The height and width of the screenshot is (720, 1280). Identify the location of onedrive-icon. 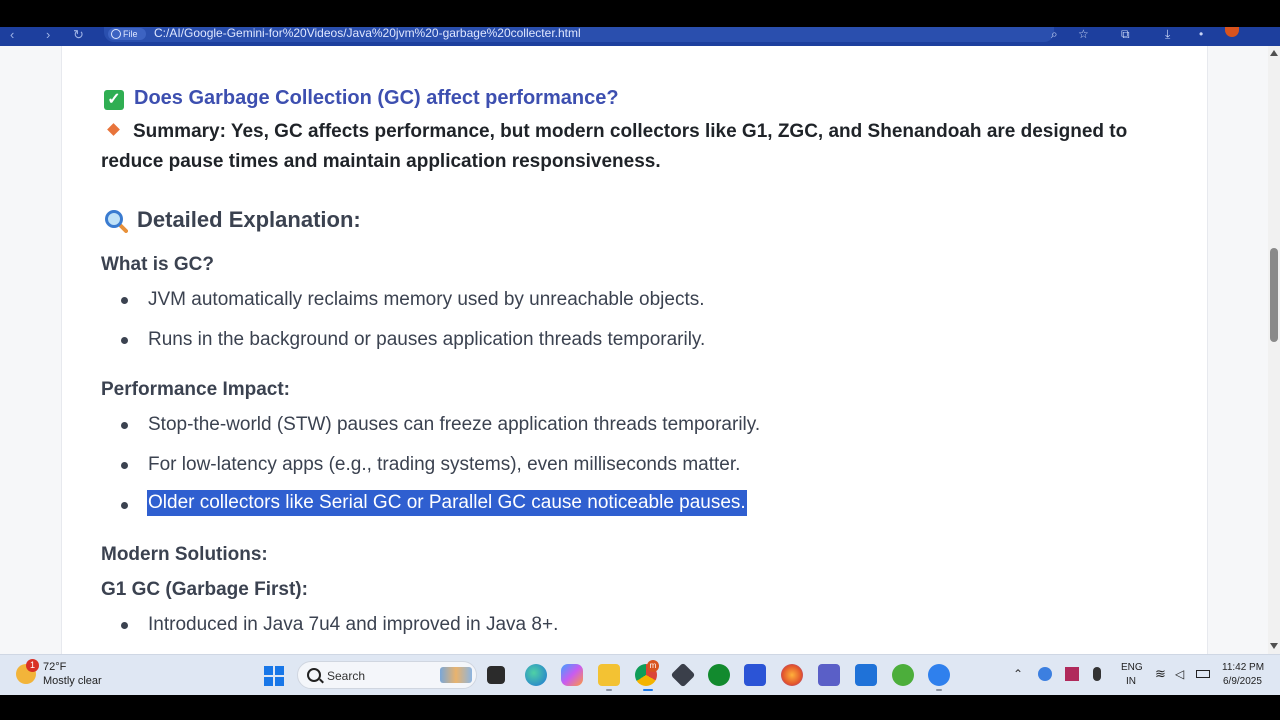
(1045, 674).